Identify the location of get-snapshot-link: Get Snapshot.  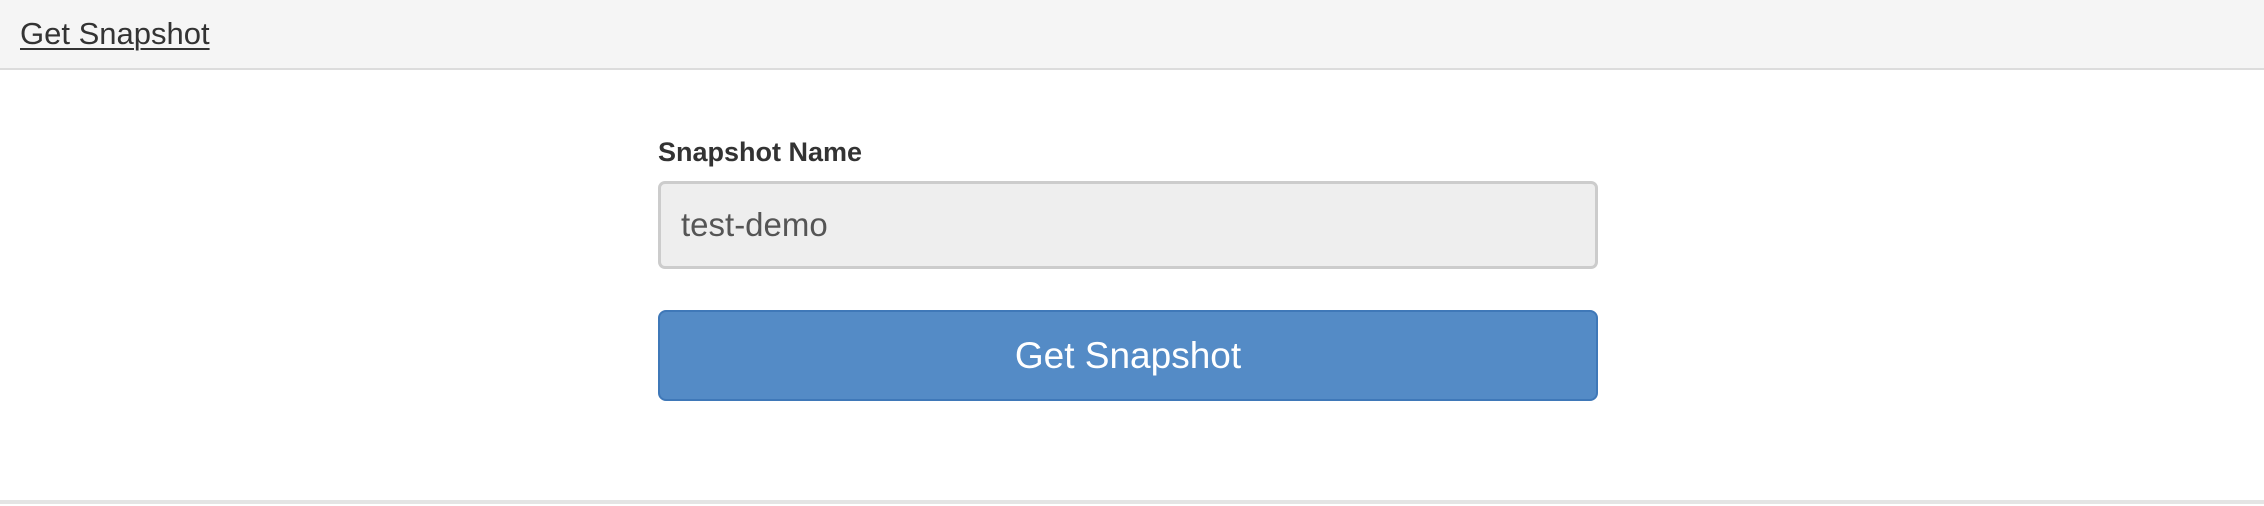
(115, 34).